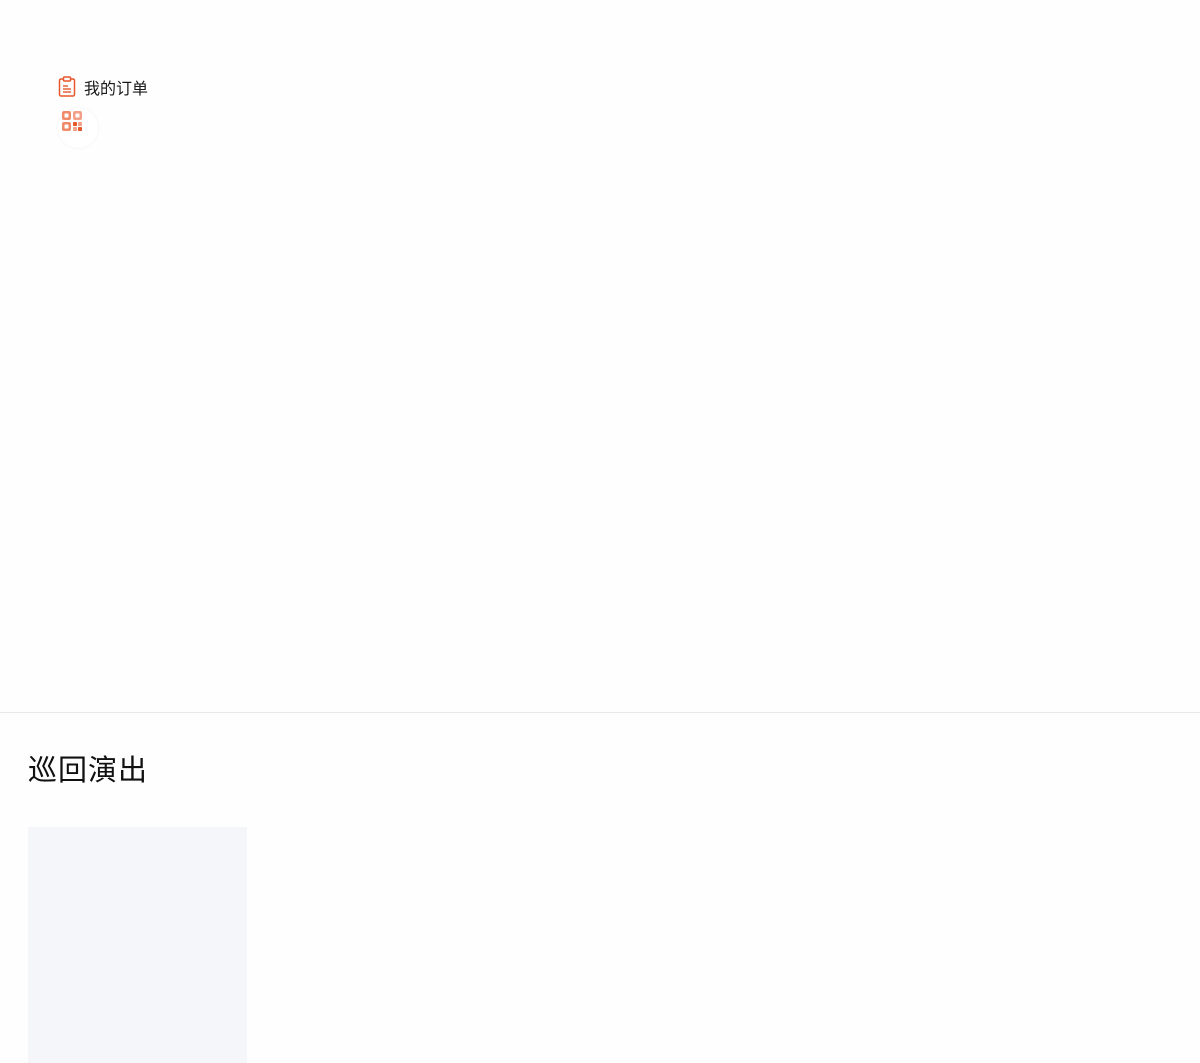 This screenshot has width=1200, height=1063. What do you see at coordinates (72, 121) in the screenshot?
I see `qr-code-icon` at bounding box center [72, 121].